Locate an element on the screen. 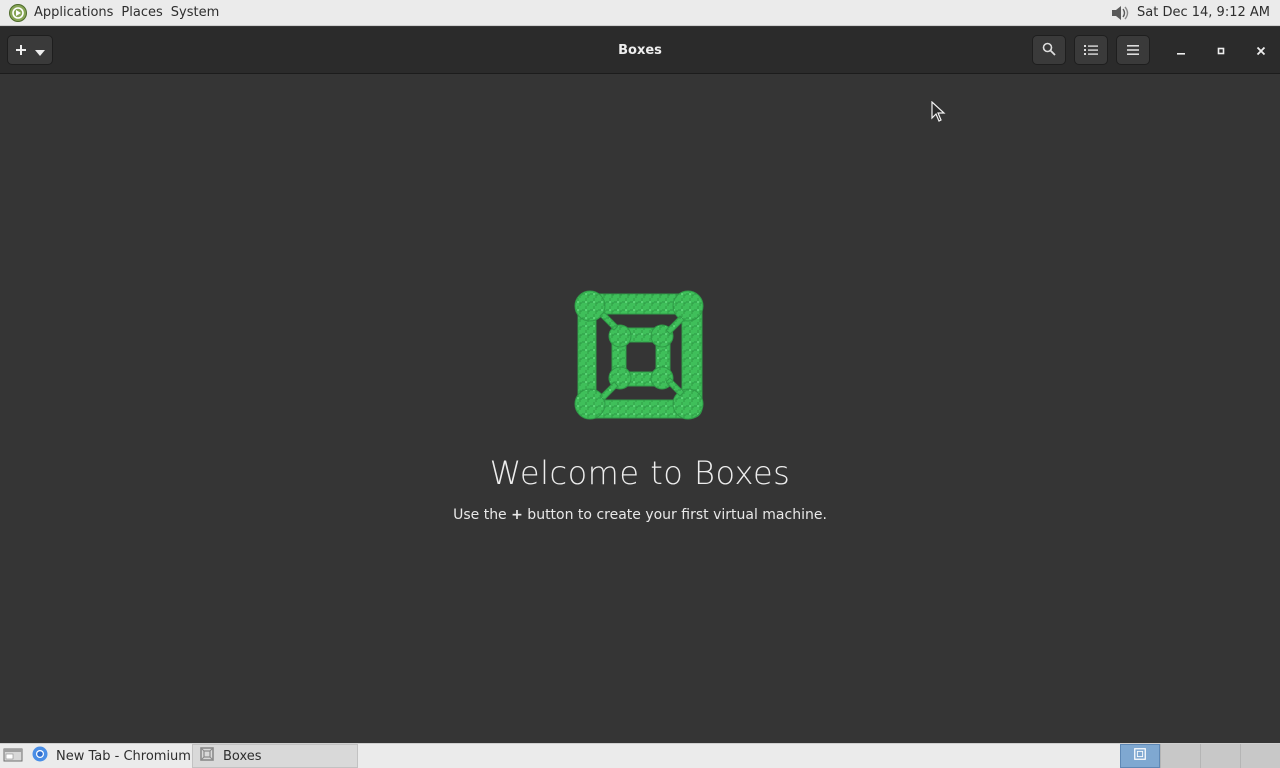 The width and height of the screenshot is (1280, 768). boxes-logo-icon is located at coordinates (639, 355).